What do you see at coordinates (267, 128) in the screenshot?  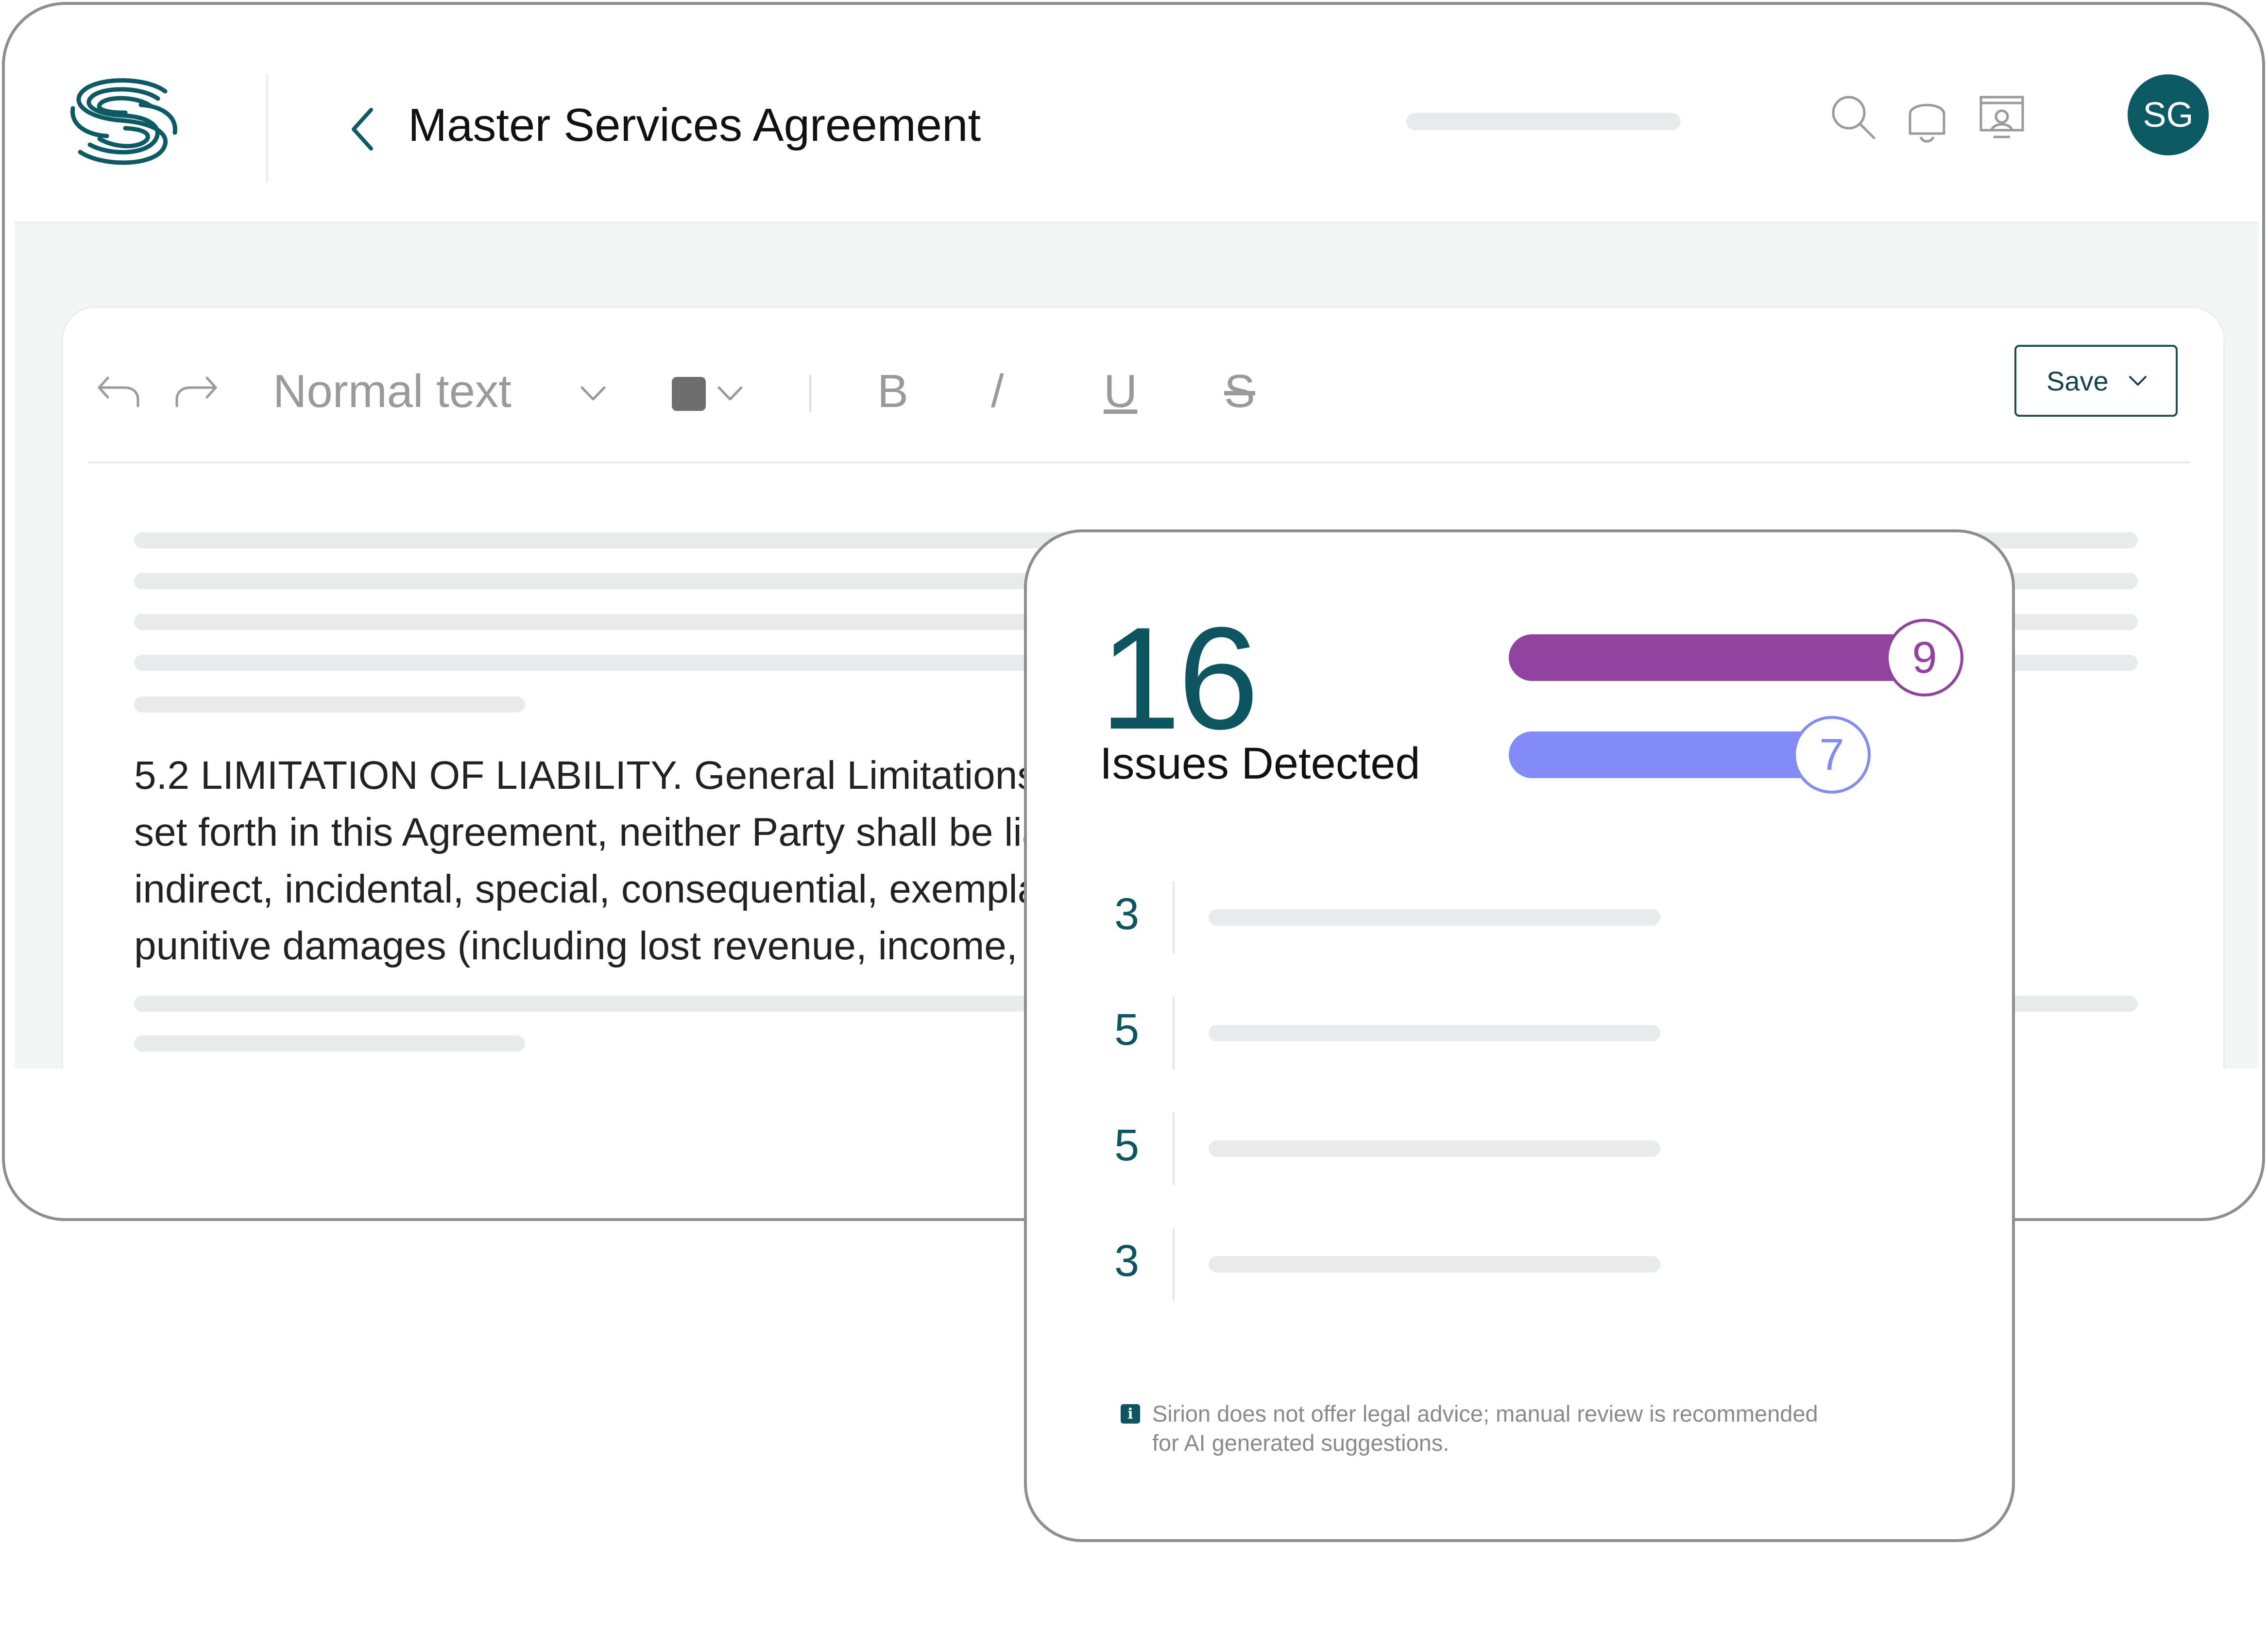 I see `header-divider` at bounding box center [267, 128].